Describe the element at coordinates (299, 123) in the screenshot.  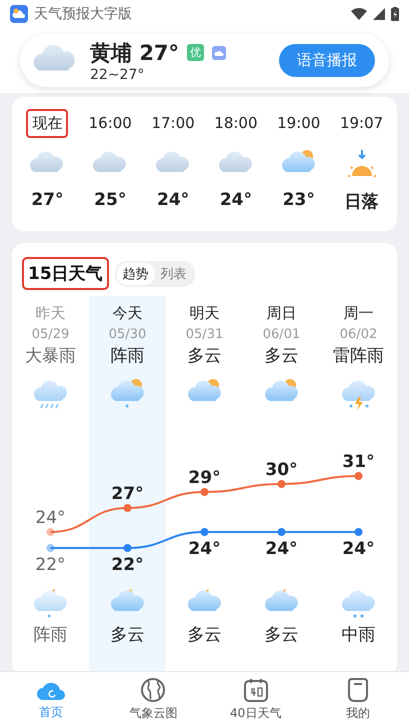
I see `hour-time: 19:00` at that location.